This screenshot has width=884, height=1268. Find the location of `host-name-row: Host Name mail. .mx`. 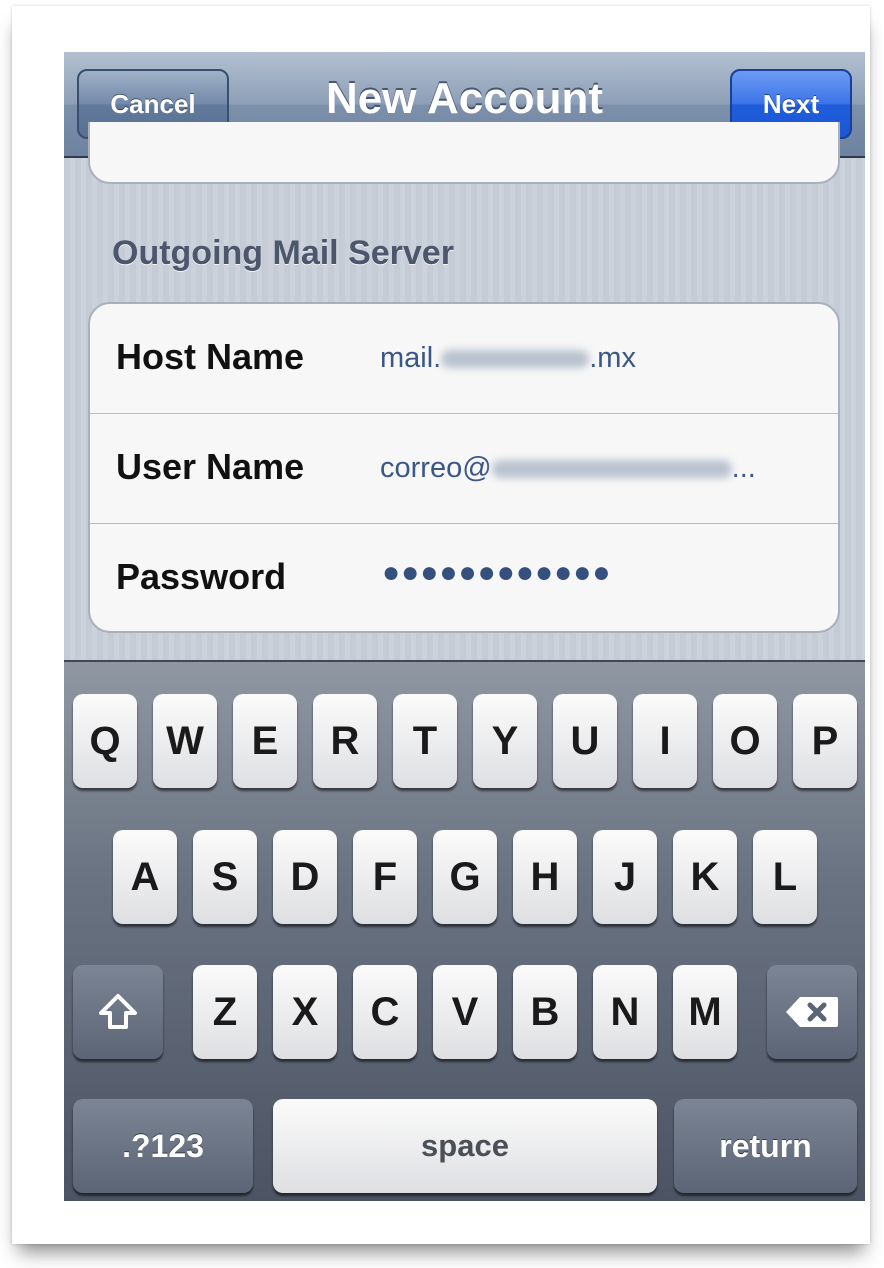

host-name-row: Host Name mail. .mx is located at coordinates (464, 359).